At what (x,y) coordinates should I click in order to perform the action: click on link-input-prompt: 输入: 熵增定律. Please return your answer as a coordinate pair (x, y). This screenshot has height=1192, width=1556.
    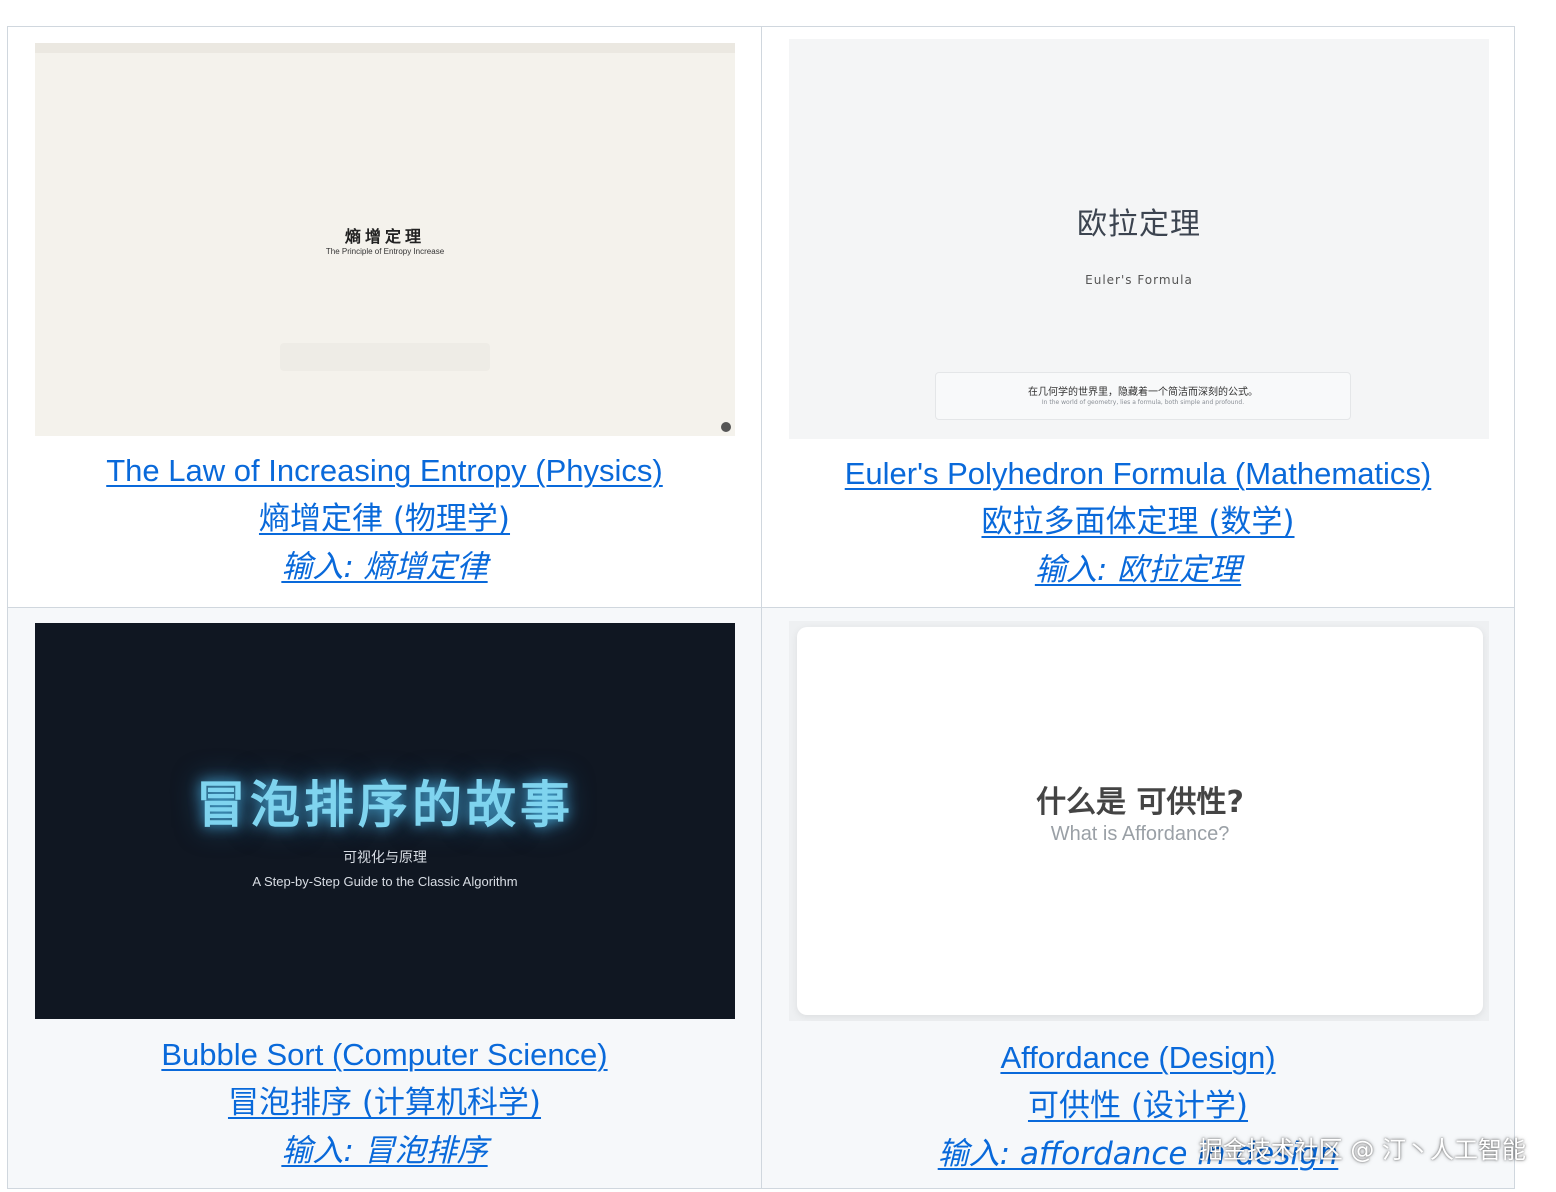
    Looking at the image, I should click on (384, 567).